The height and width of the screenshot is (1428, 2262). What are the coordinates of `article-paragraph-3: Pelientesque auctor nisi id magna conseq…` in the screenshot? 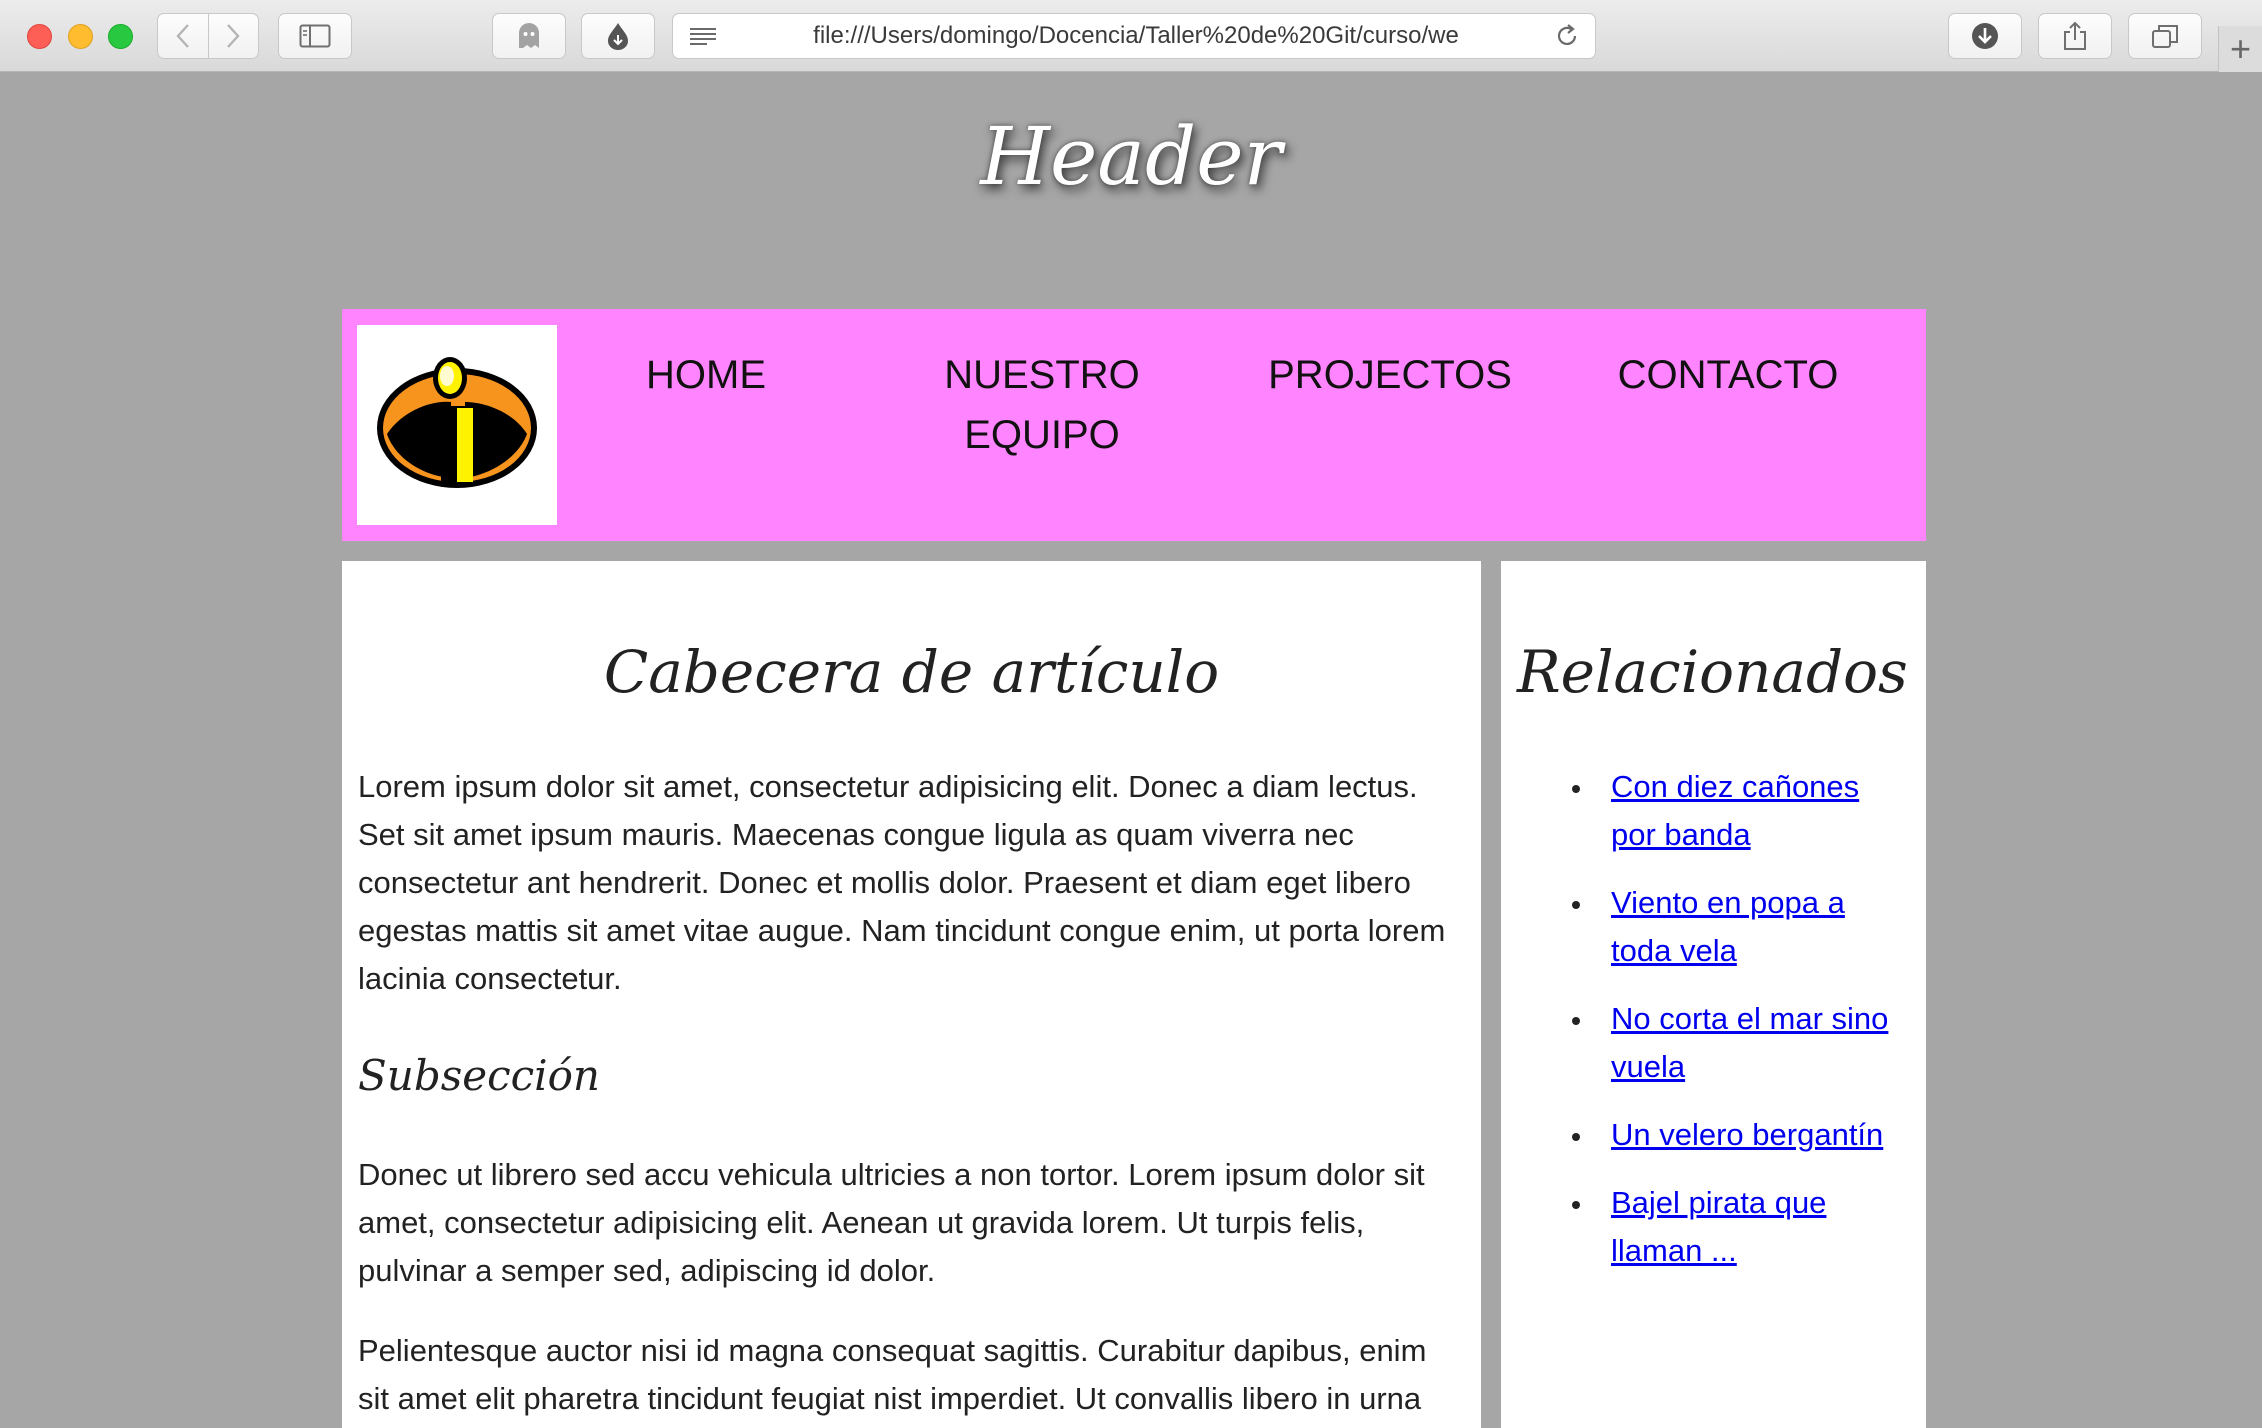 It's located at (892, 1374).